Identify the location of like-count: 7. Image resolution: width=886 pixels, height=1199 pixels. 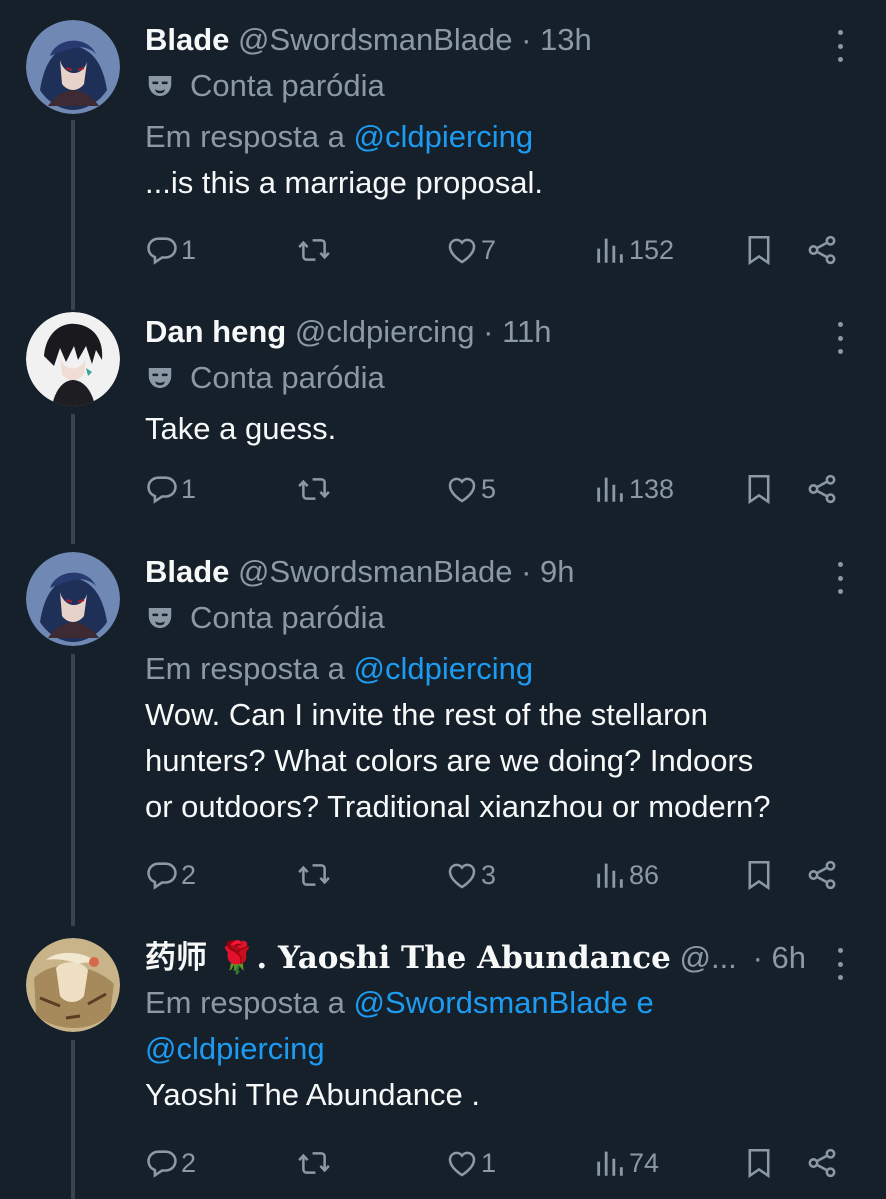
(489, 249).